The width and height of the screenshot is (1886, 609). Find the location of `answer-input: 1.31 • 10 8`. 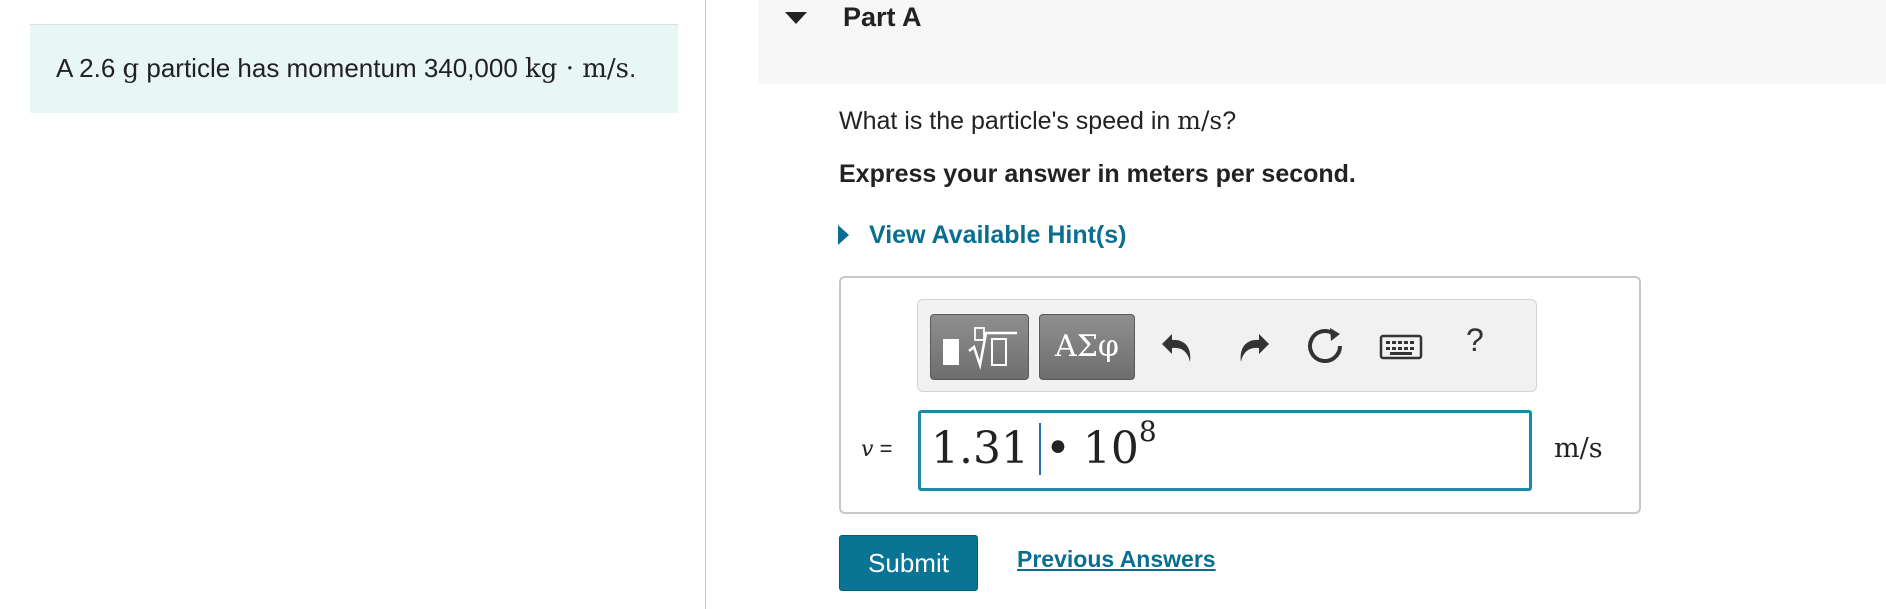

answer-input: 1.31 • 10 8 is located at coordinates (1225, 450).